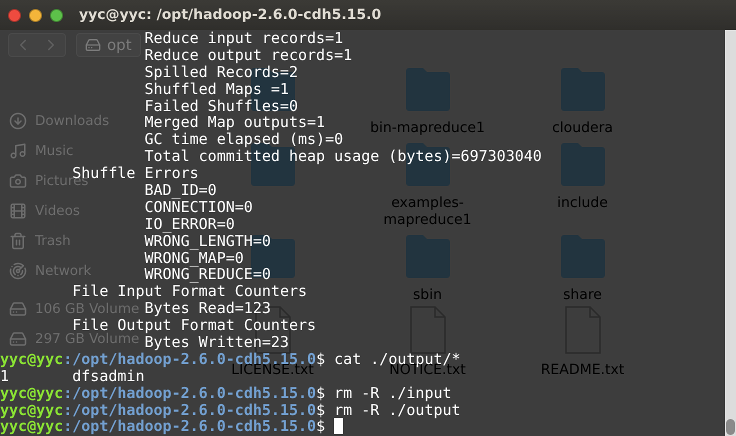 This screenshot has height=436, width=736. I want to click on output-line: Shuffled Maps =1, so click(216, 89).